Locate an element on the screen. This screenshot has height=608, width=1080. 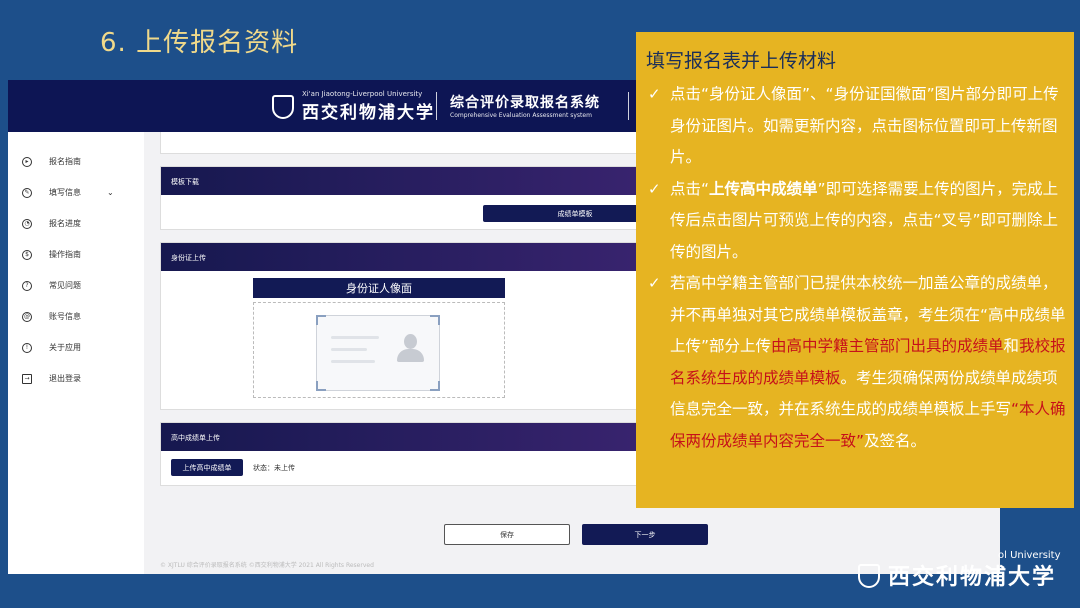
sidebar-item-about: ! 关于应用 is located at coordinates (76, 347).